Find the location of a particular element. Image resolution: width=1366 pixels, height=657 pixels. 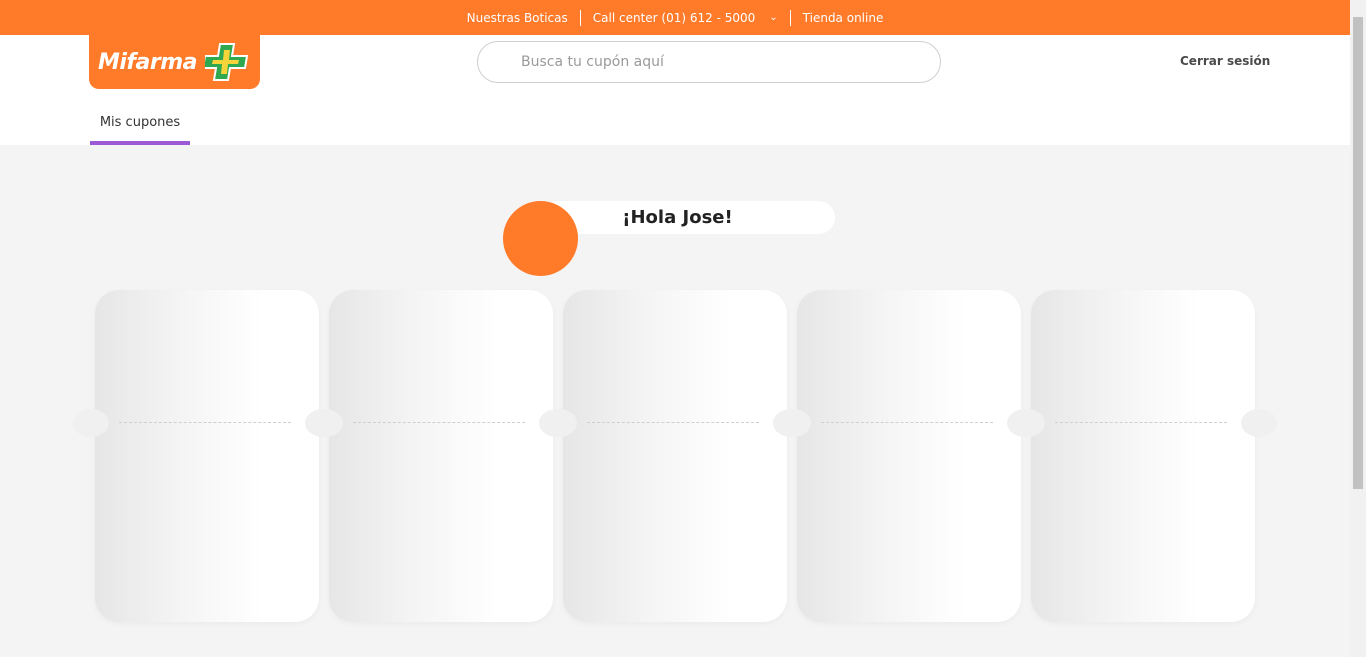

call-center-label: Call center (01) 612 - 5000 is located at coordinates (674, 17).